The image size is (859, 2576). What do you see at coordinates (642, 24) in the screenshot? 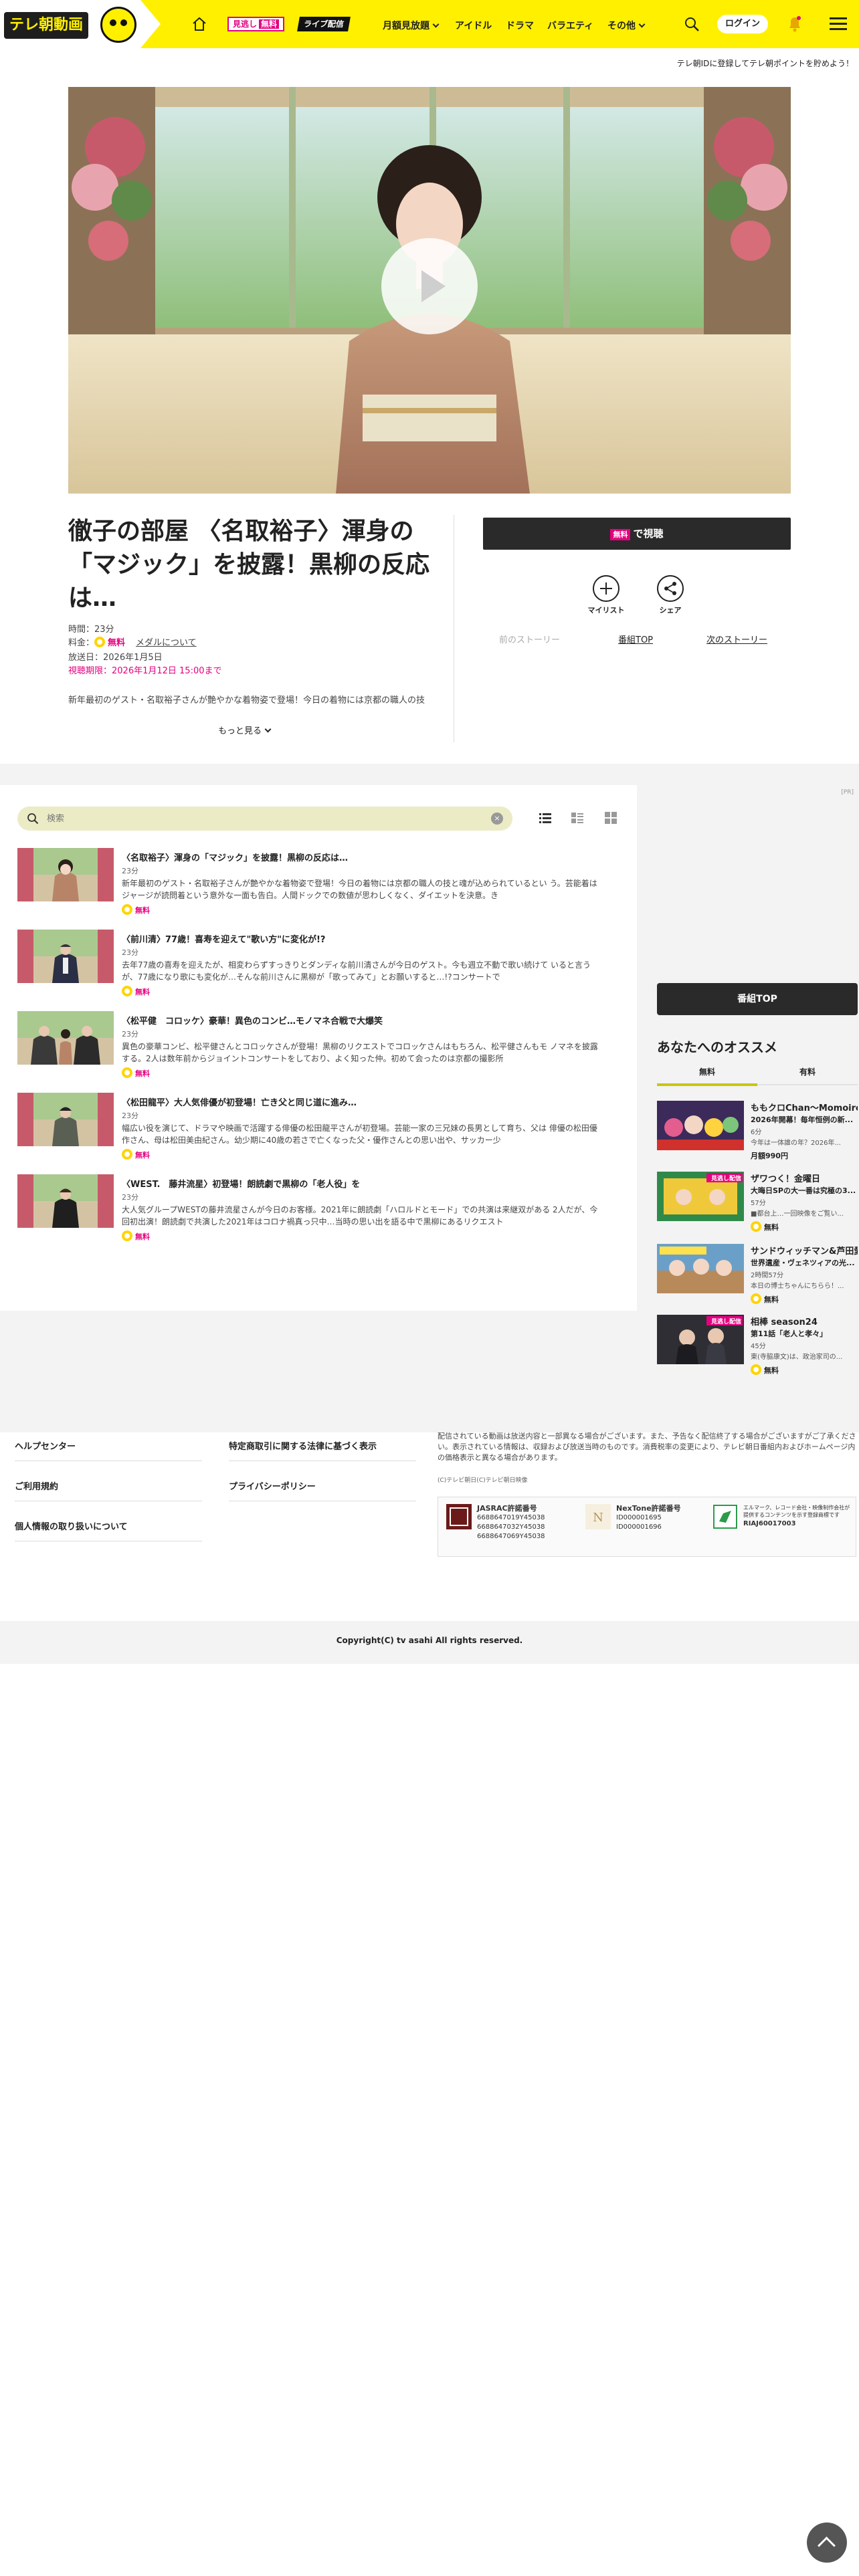
I see `chevron-down-icon` at bounding box center [642, 24].